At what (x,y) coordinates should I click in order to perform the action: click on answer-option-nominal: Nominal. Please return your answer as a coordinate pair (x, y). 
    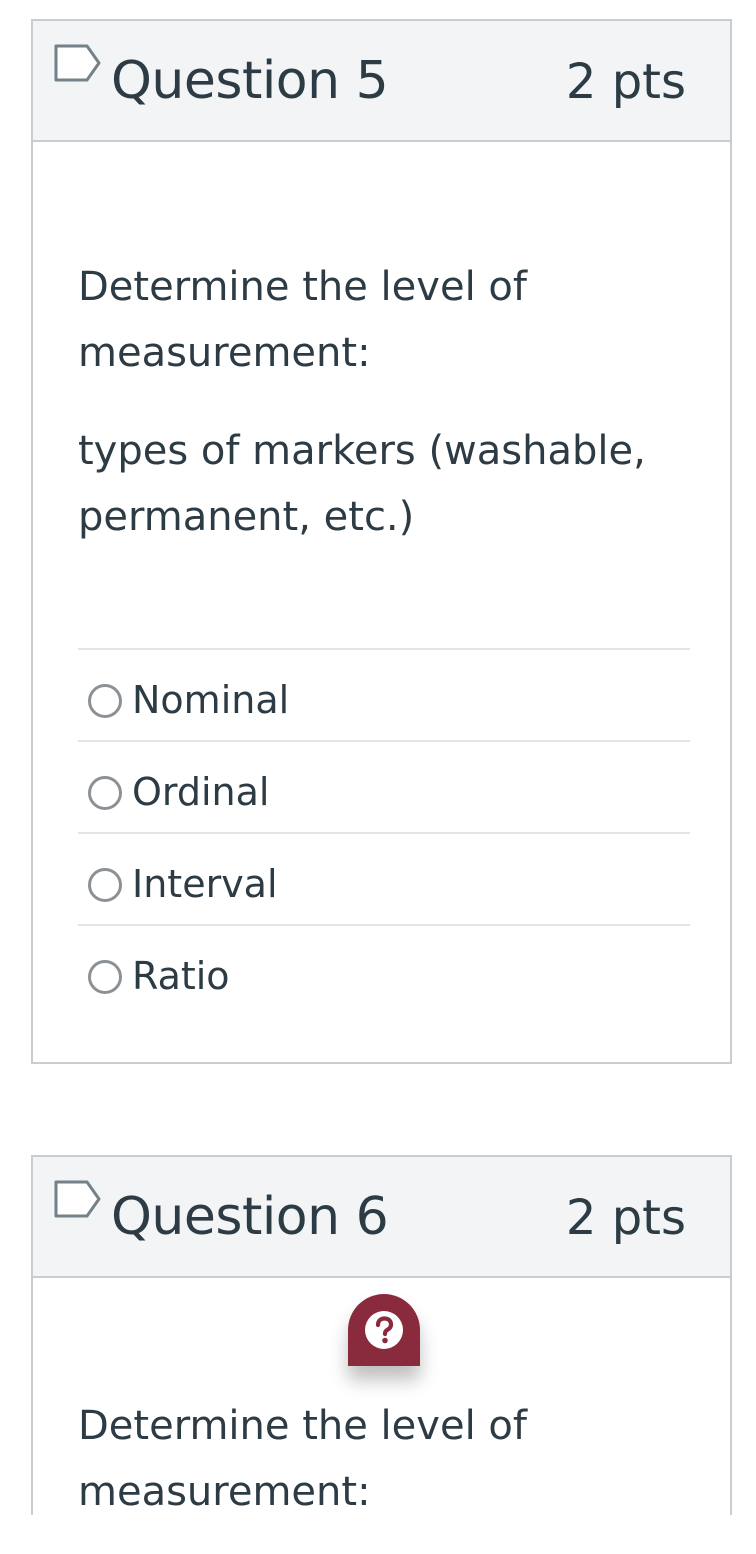
    Looking at the image, I should click on (384, 694).